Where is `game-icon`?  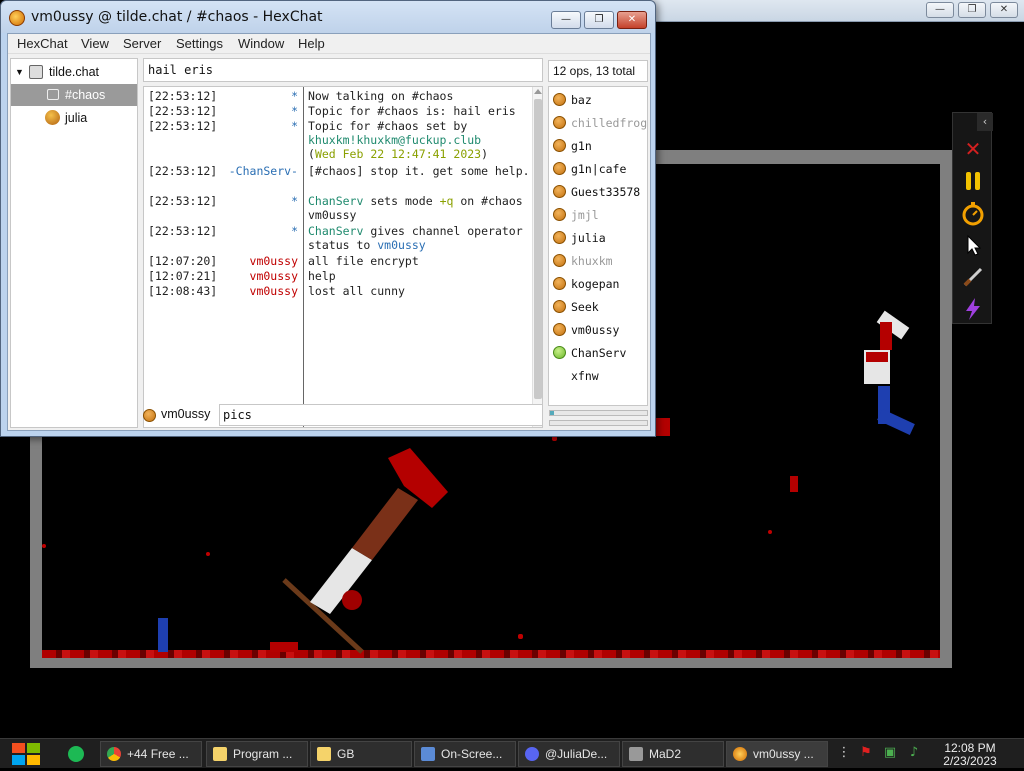 game-icon is located at coordinates (636, 754).